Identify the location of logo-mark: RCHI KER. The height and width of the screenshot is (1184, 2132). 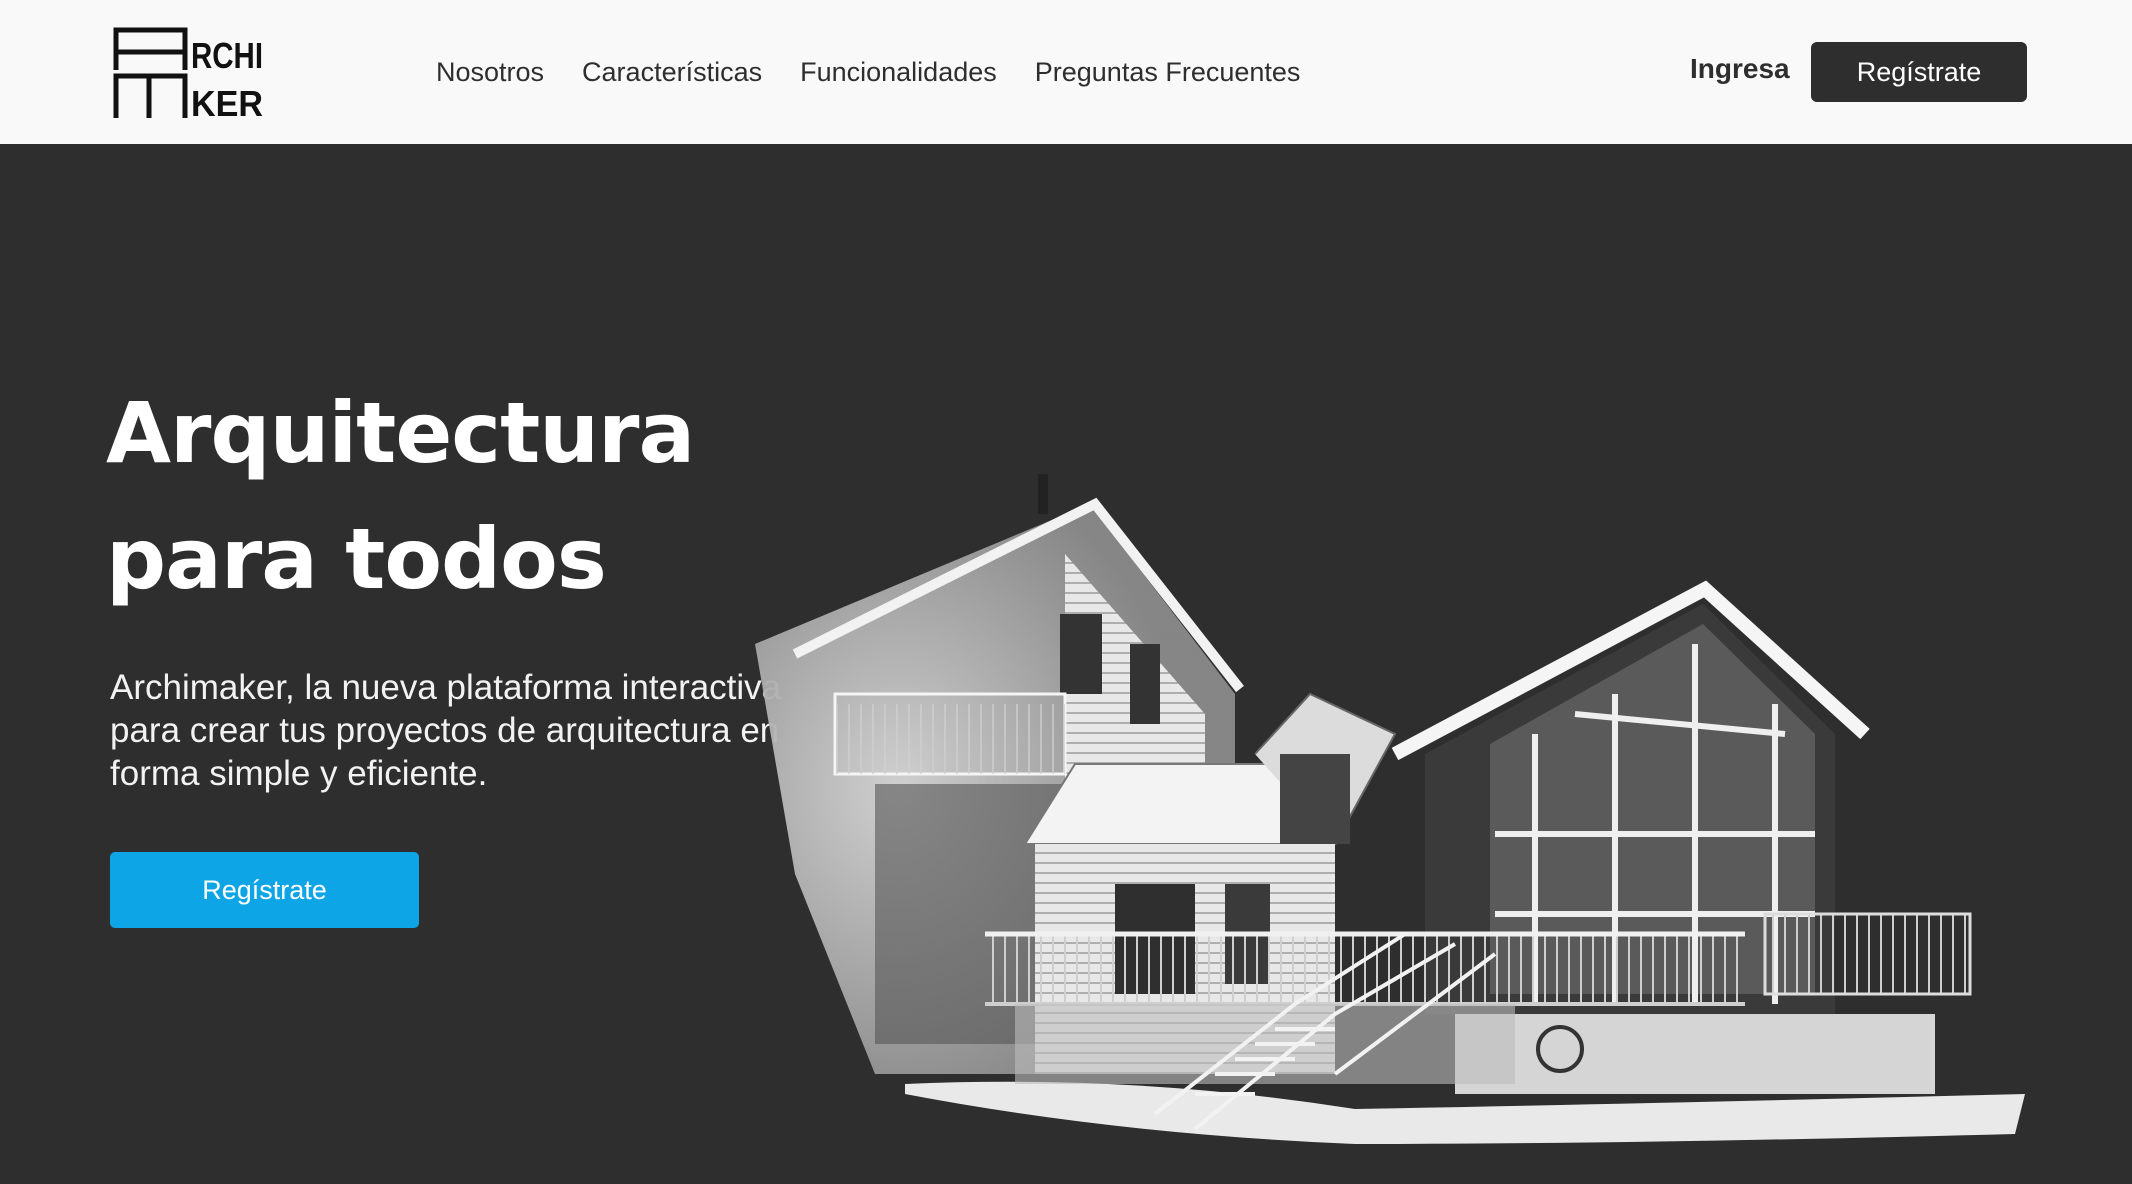
(188, 73).